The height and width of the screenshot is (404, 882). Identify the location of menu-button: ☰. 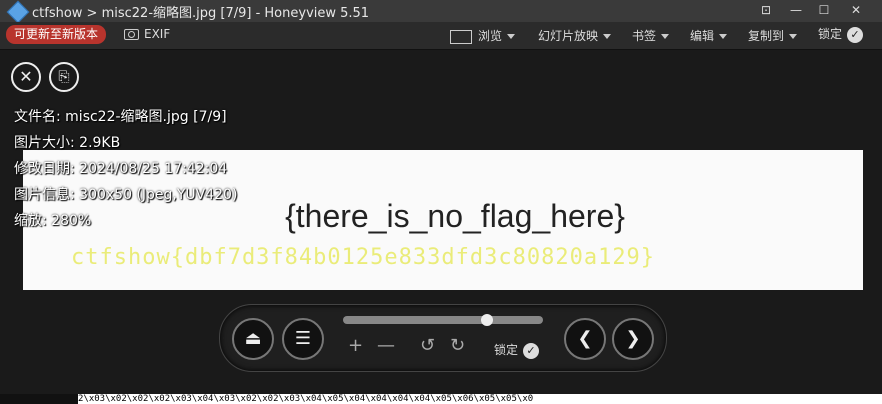
(303, 339).